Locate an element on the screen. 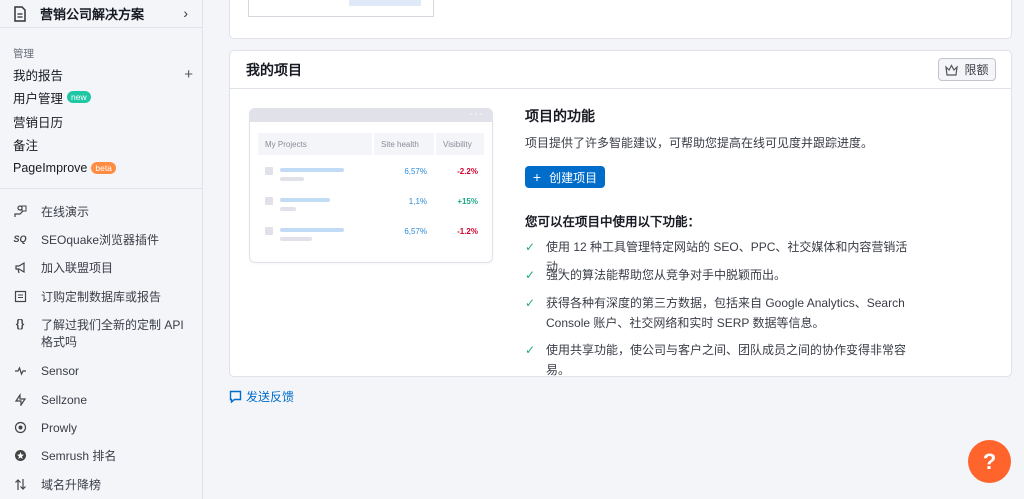 This screenshot has height=499, width=1024. sidebar-section-label: 管理 is located at coordinates (23, 54).